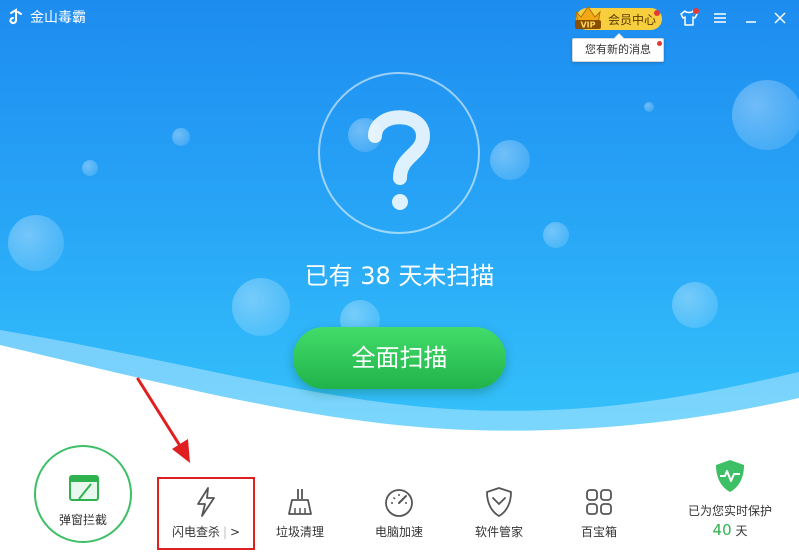 Image resolution: width=799 pixels, height=560 pixels. Describe the element at coordinates (399, 160) in the screenshot. I see `question-mark-icon` at that location.